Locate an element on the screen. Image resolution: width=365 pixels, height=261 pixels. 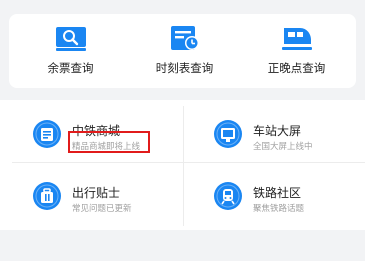
service-subtitle: 全国大屏上线中 is located at coordinates (283, 147).